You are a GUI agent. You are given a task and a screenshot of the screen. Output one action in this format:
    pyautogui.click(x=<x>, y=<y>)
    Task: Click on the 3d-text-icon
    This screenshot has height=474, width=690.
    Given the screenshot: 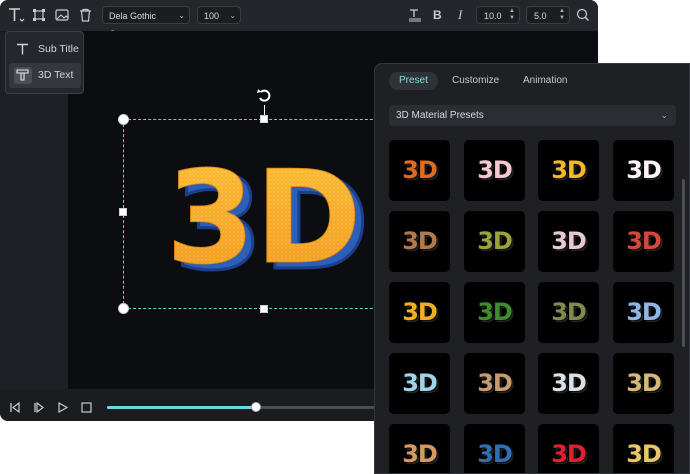 What is the action you would take?
    pyautogui.click(x=23, y=75)
    